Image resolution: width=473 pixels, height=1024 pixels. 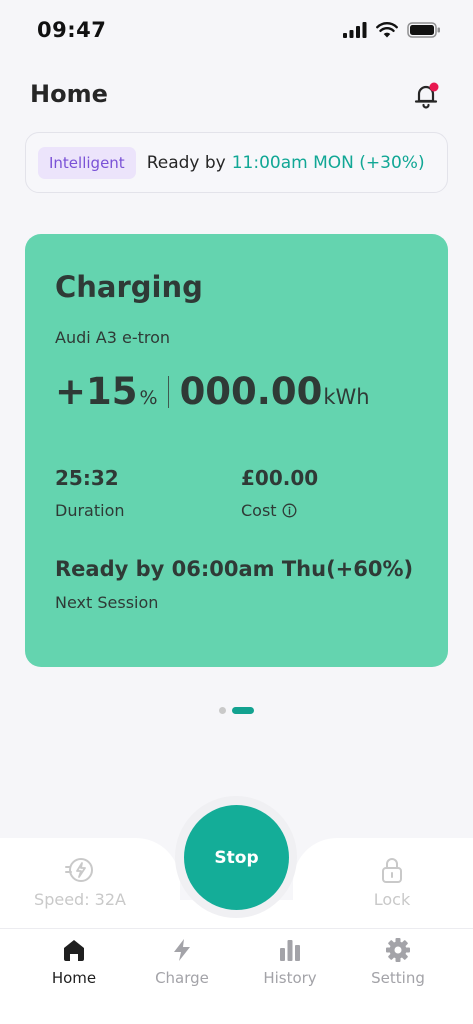 I want to click on tab-home-label: Home, so click(x=74, y=978).